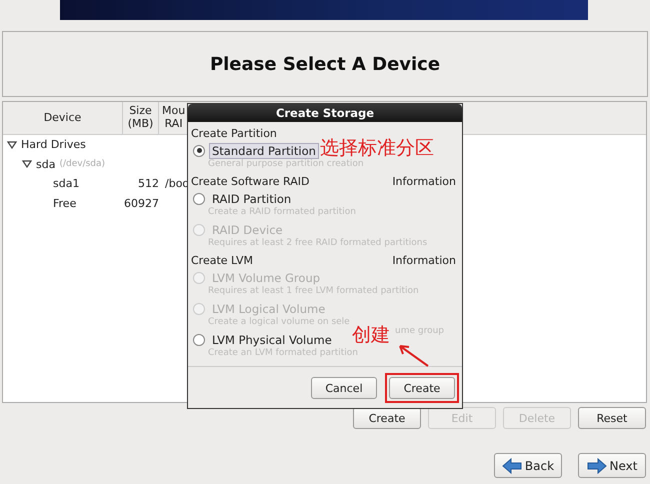 This screenshot has width=650, height=484. What do you see at coordinates (528, 465) in the screenshot?
I see `back-button: Back` at bounding box center [528, 465].